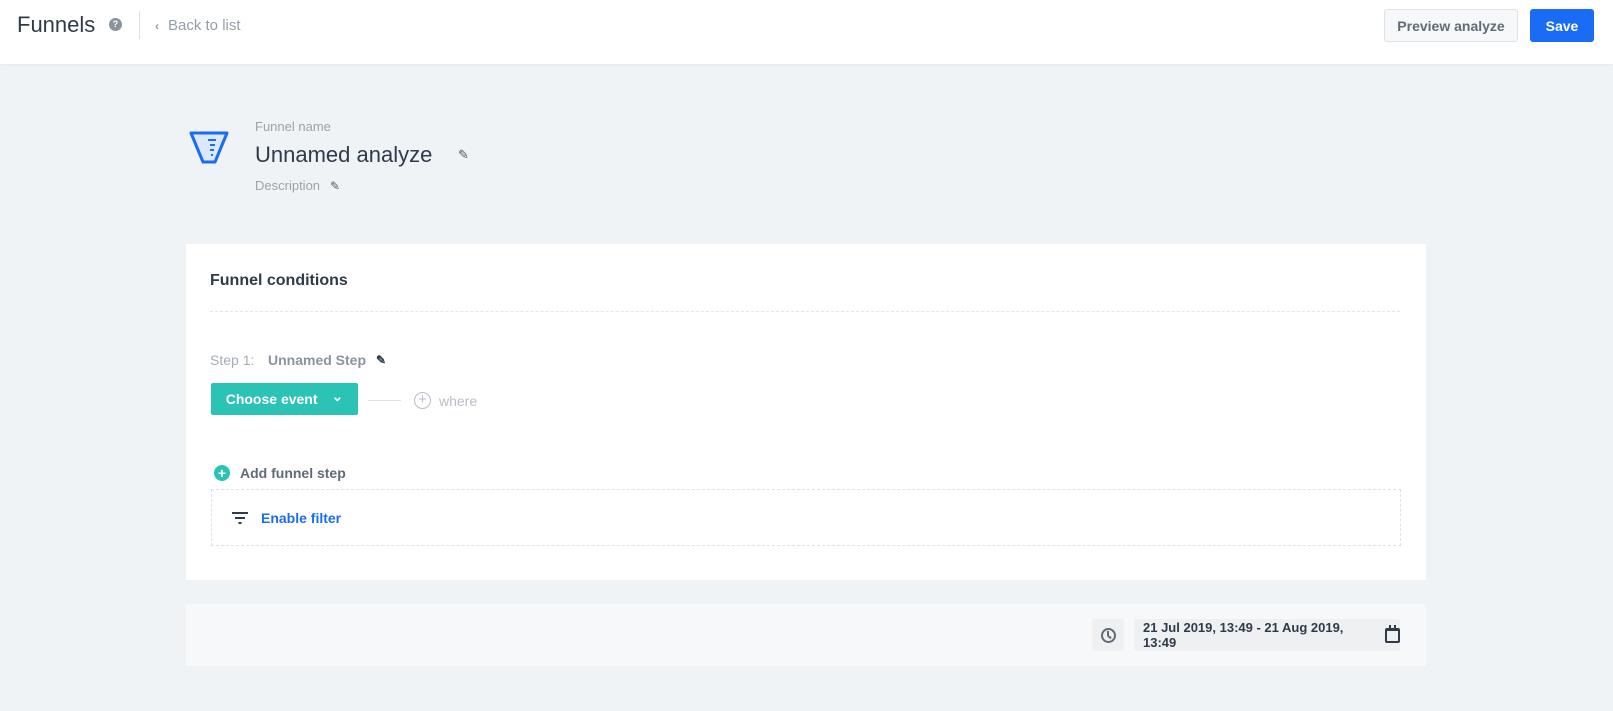  What do you see at coordinates (1392, 633) in the screenshot?
I see `calendar-icon` at bounding box center [1392, 633].